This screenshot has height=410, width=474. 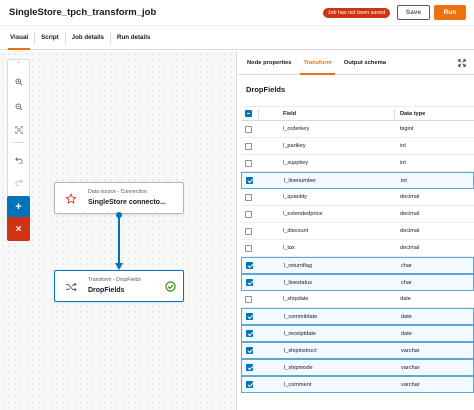 I want to click on panel-tabs: Node properties Transform Output schema, so click(x=356, y=63).